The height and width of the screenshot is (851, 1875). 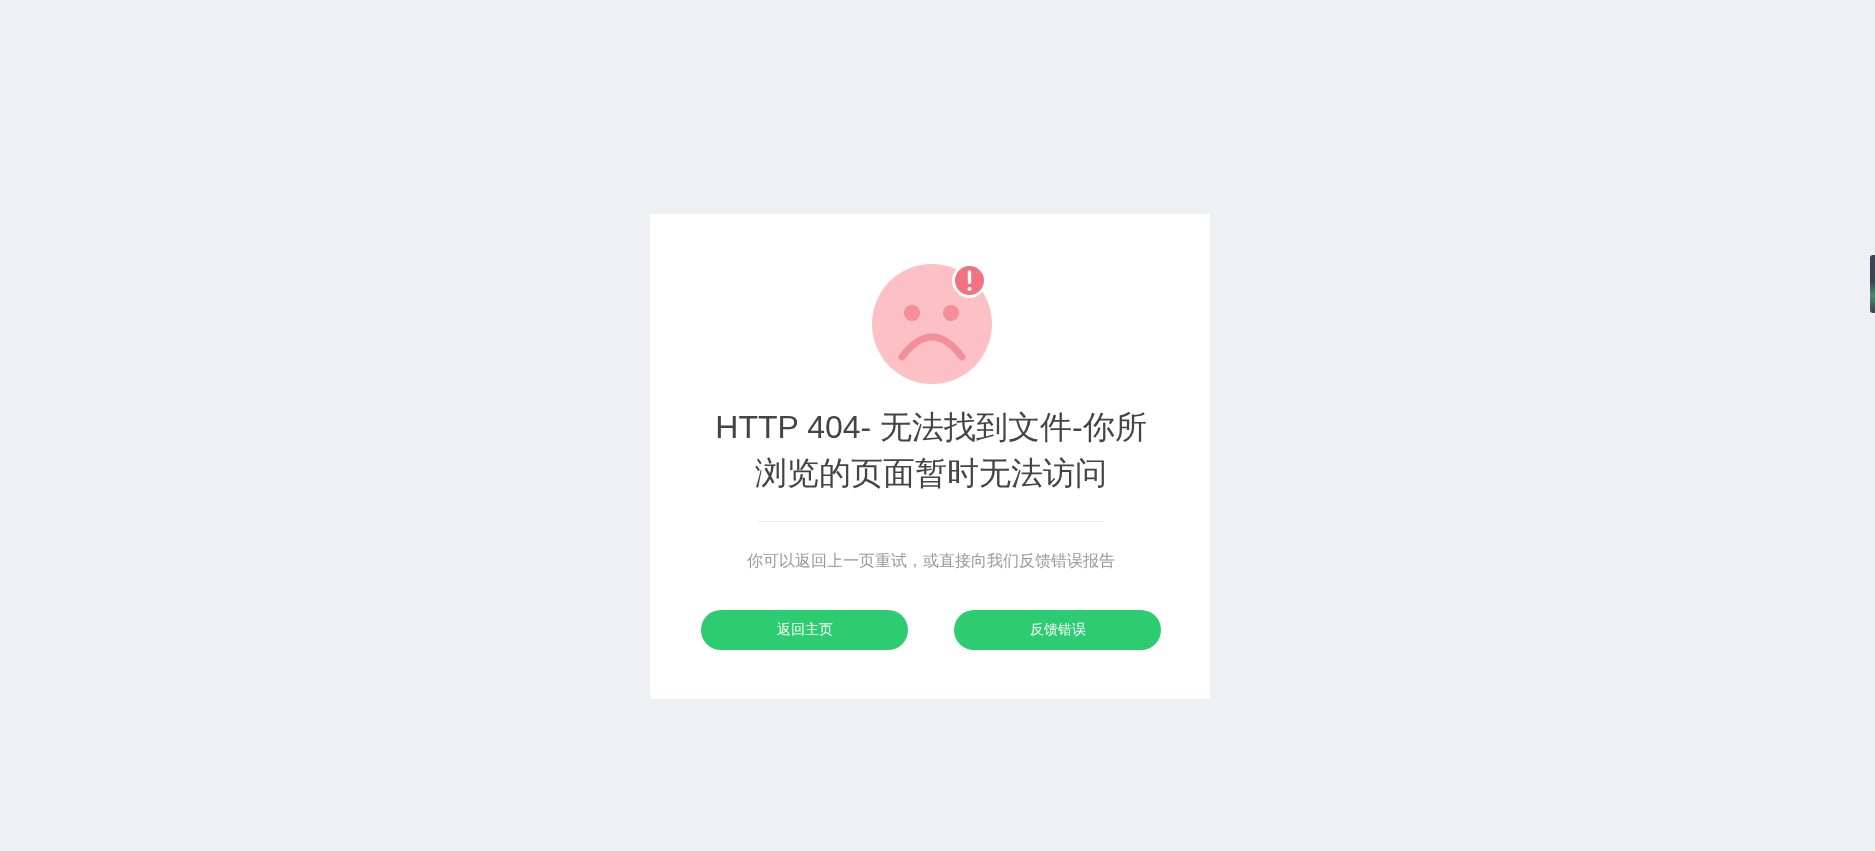 I want to click on home-button: 返回主页, so click(x=804, y=630).